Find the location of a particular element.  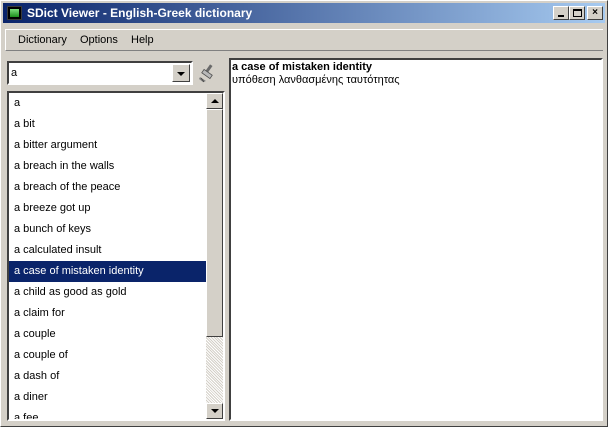

window-title: SDict Viewer - English-Greek dictionary is located at coordinates (140, 13).